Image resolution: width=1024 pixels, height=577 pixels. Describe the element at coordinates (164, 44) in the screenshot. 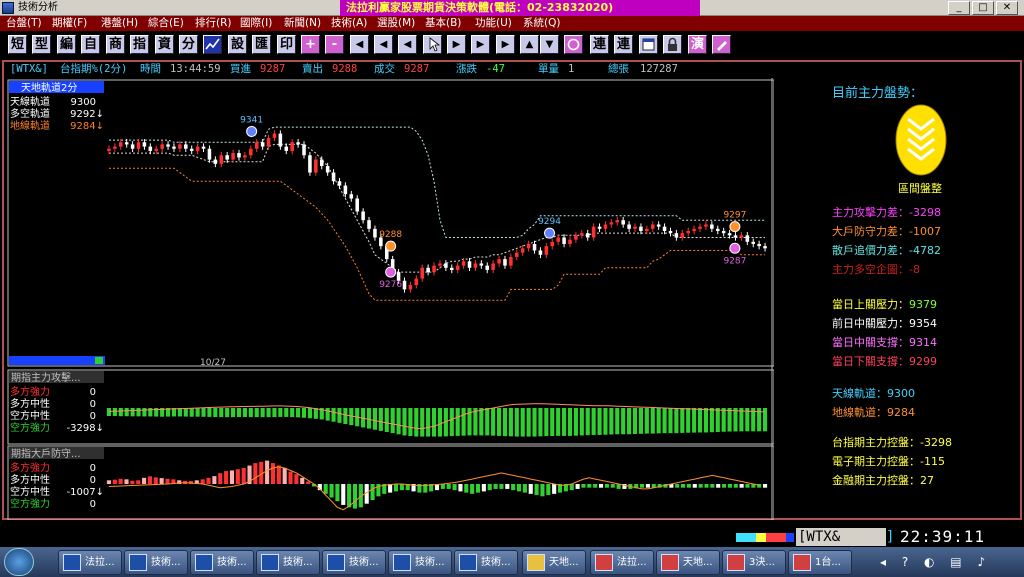

I see `tool-data-button: 資` at that location.